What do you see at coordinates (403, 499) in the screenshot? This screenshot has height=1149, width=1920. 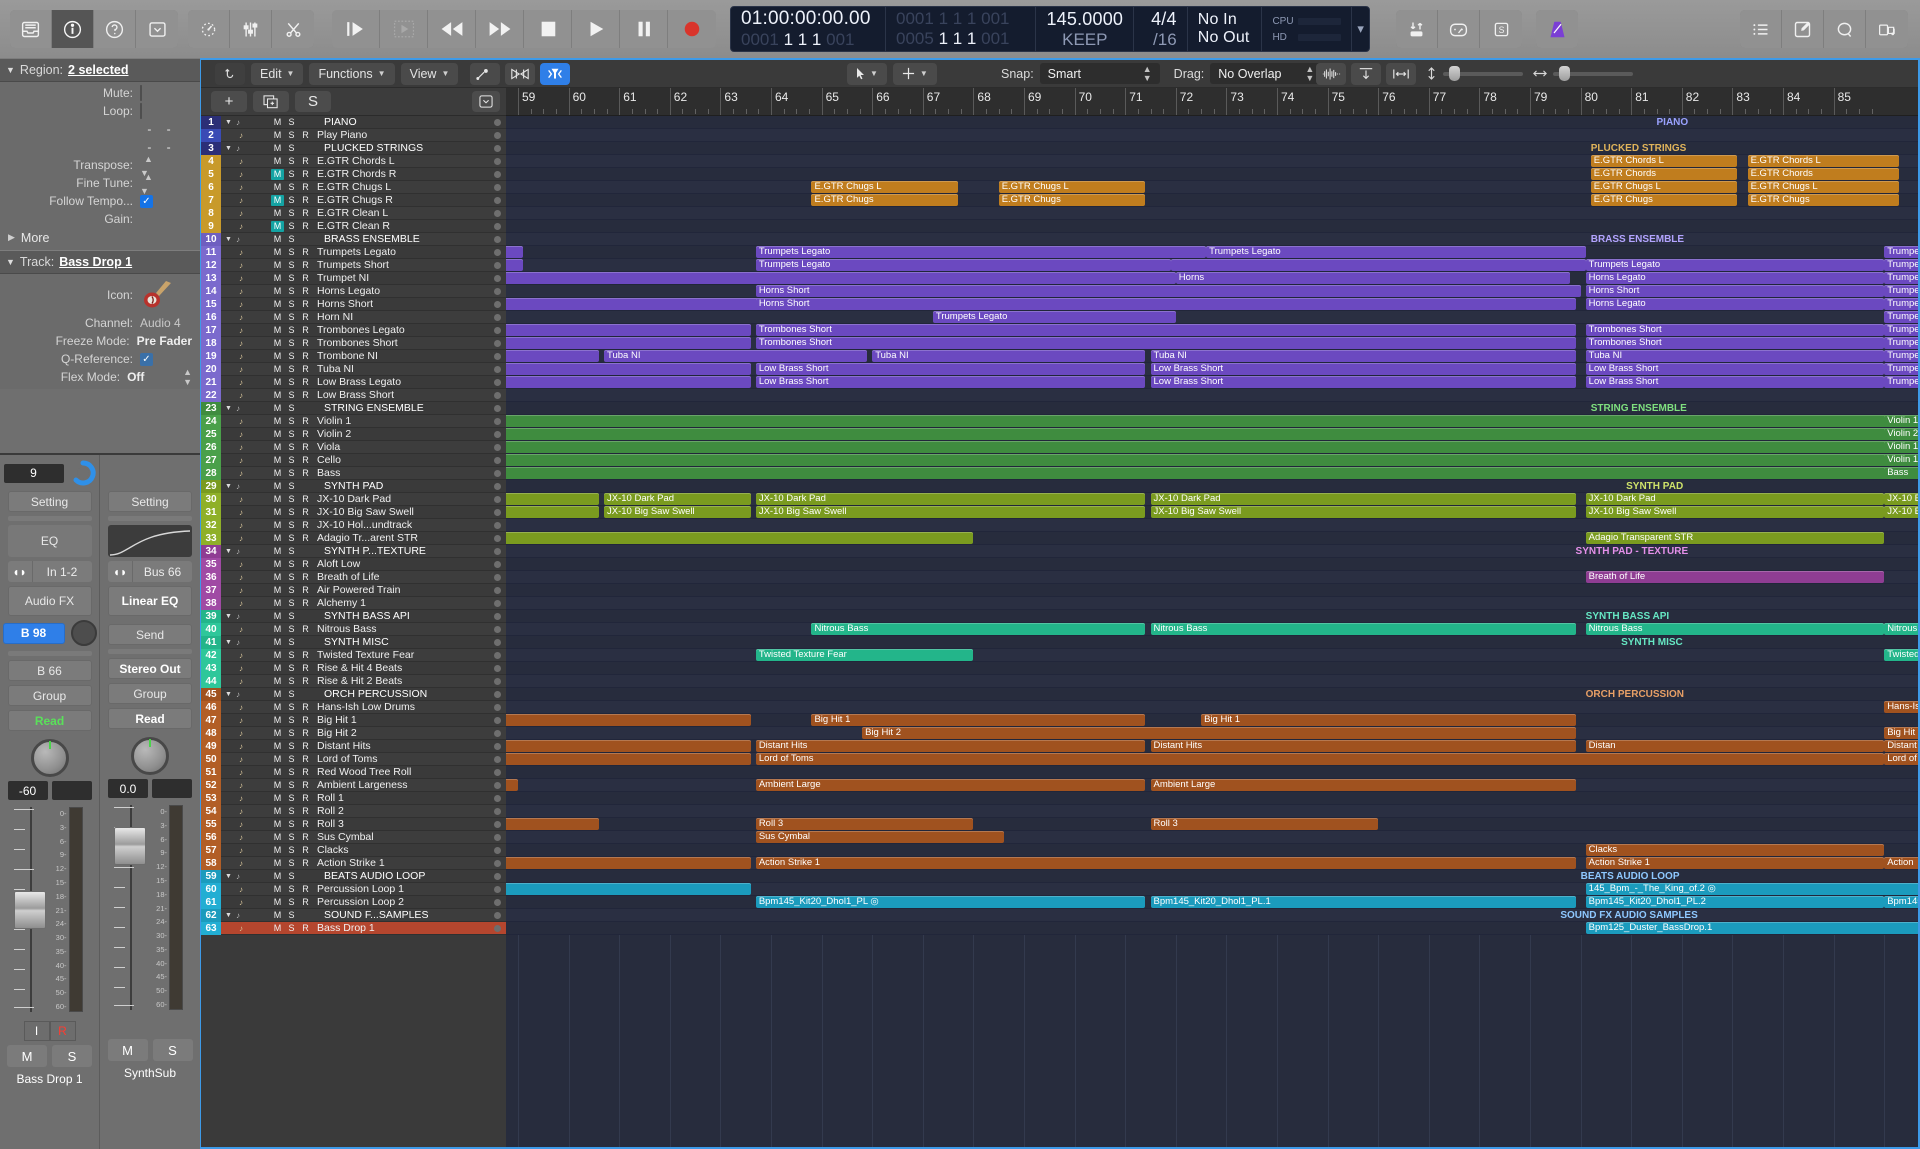 I see `track-name: JX-10 Dark Pad` at bounding box center [403, 499].